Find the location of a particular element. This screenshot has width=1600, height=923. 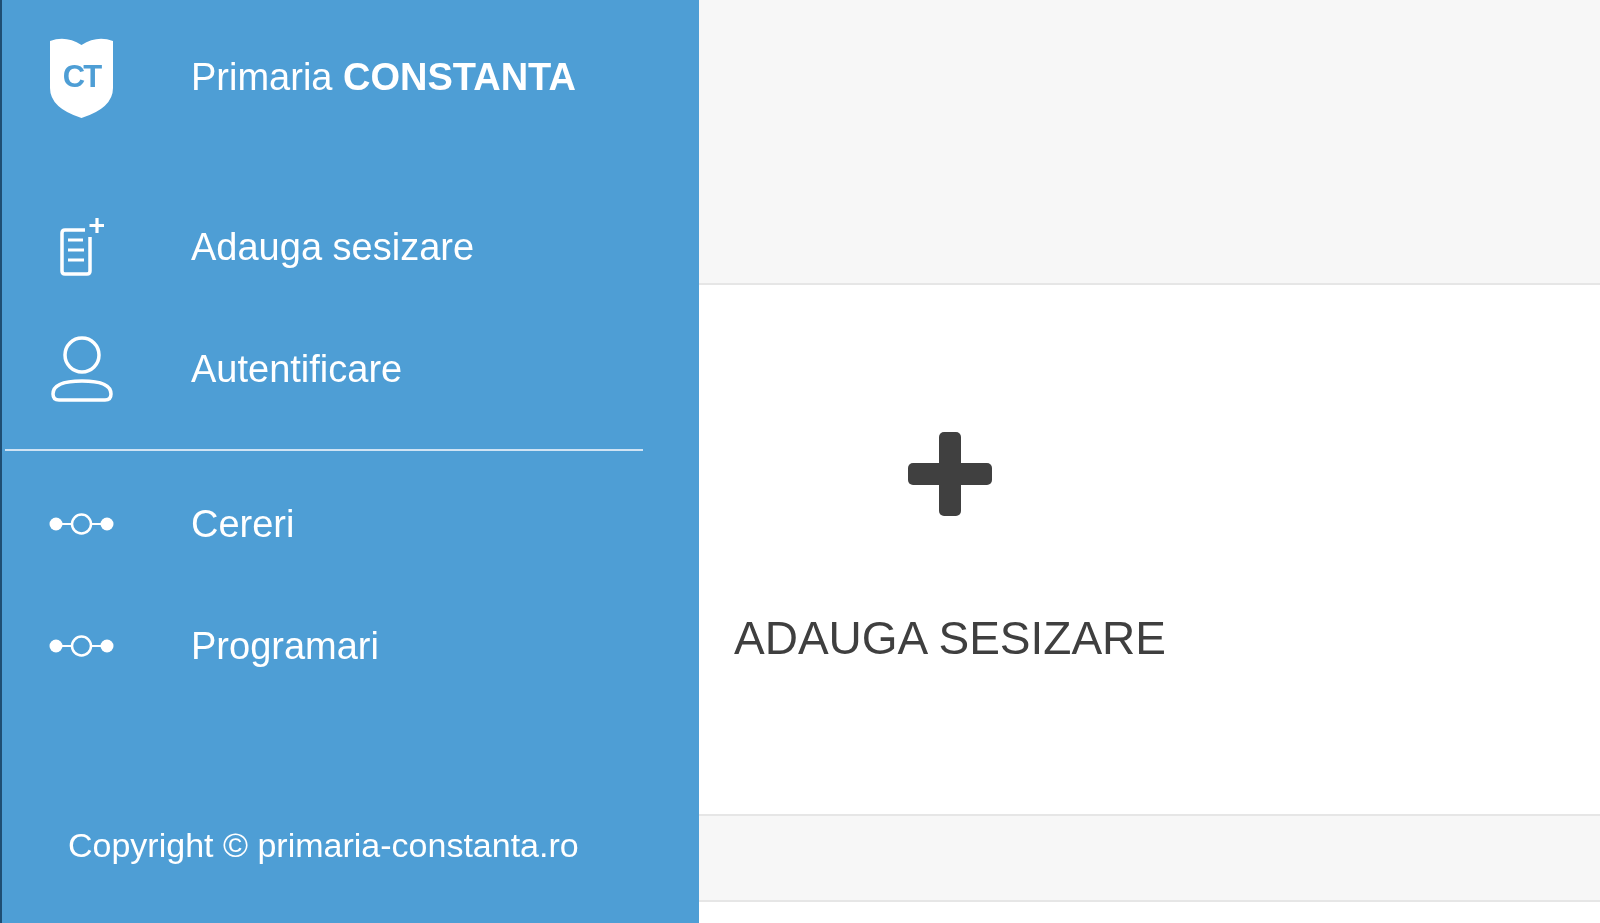

user-icon is located at coordinates (81, 369).